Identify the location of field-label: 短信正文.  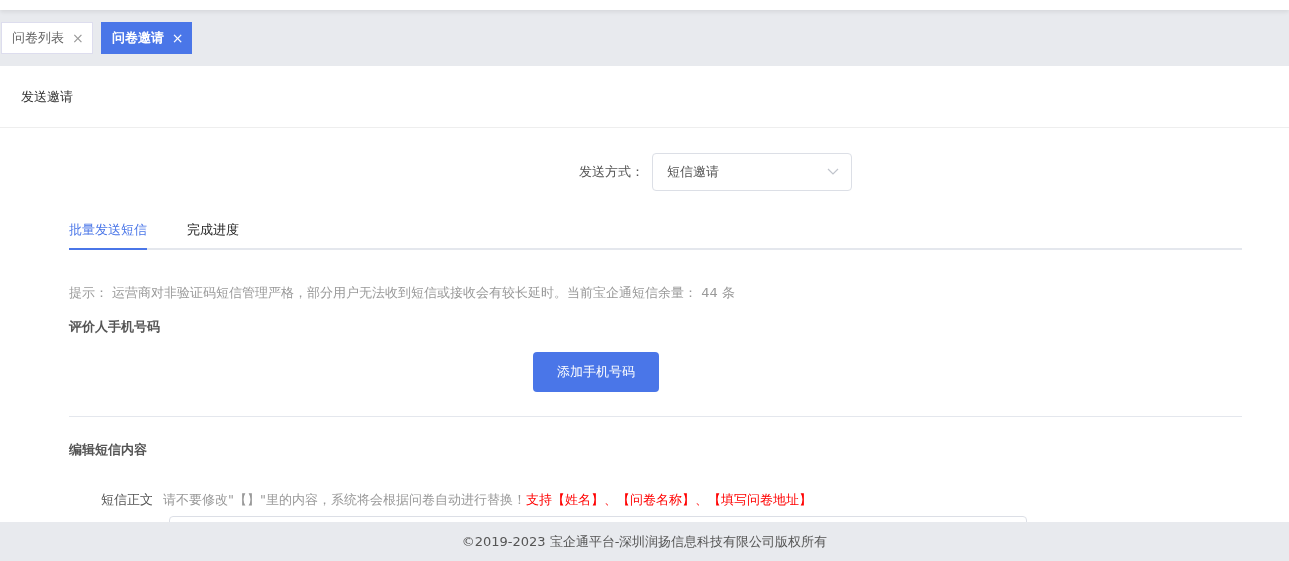
(127, 500).